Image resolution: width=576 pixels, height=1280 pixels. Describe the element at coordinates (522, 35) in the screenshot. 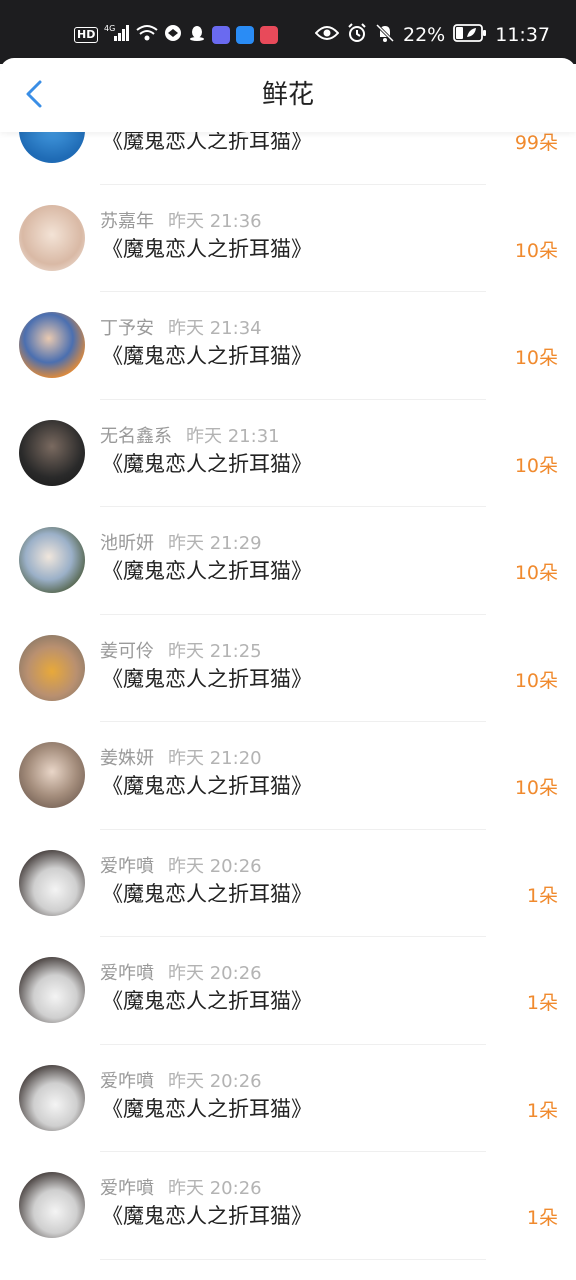

I see `clock: 11:37` at that location.